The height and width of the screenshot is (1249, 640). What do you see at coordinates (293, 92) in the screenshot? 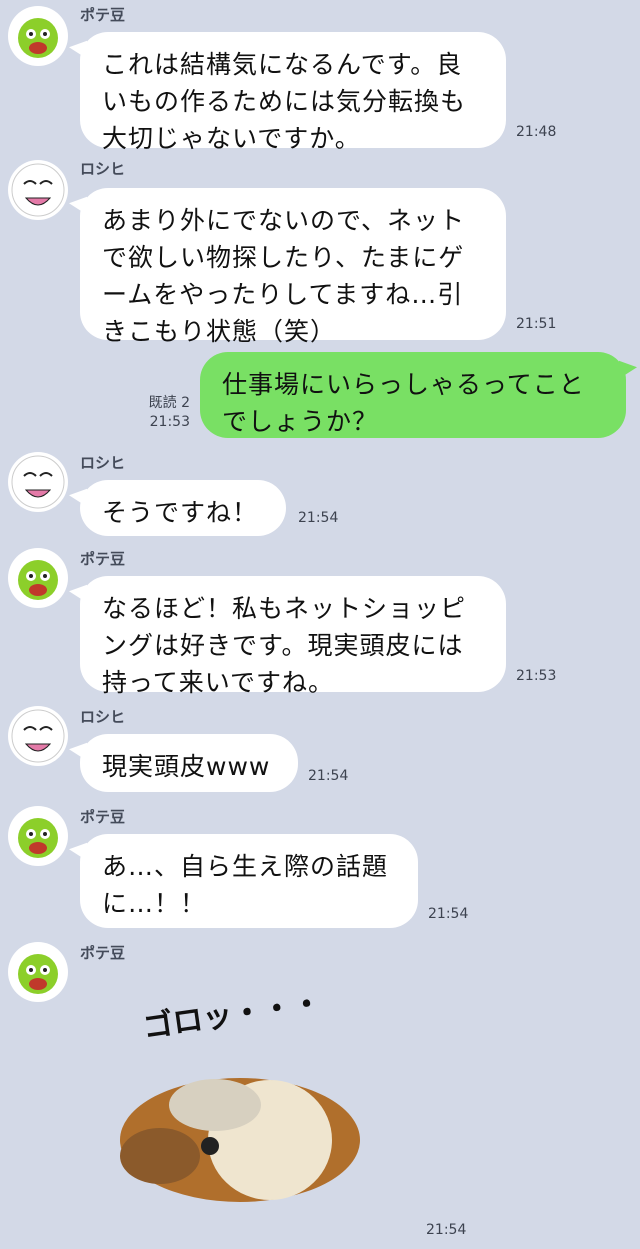
I see `message-bubble: これは結構気になるんです。良 いもの作るためには気分転換も 大切じゃないですか。` at bounding box center [293, 92].